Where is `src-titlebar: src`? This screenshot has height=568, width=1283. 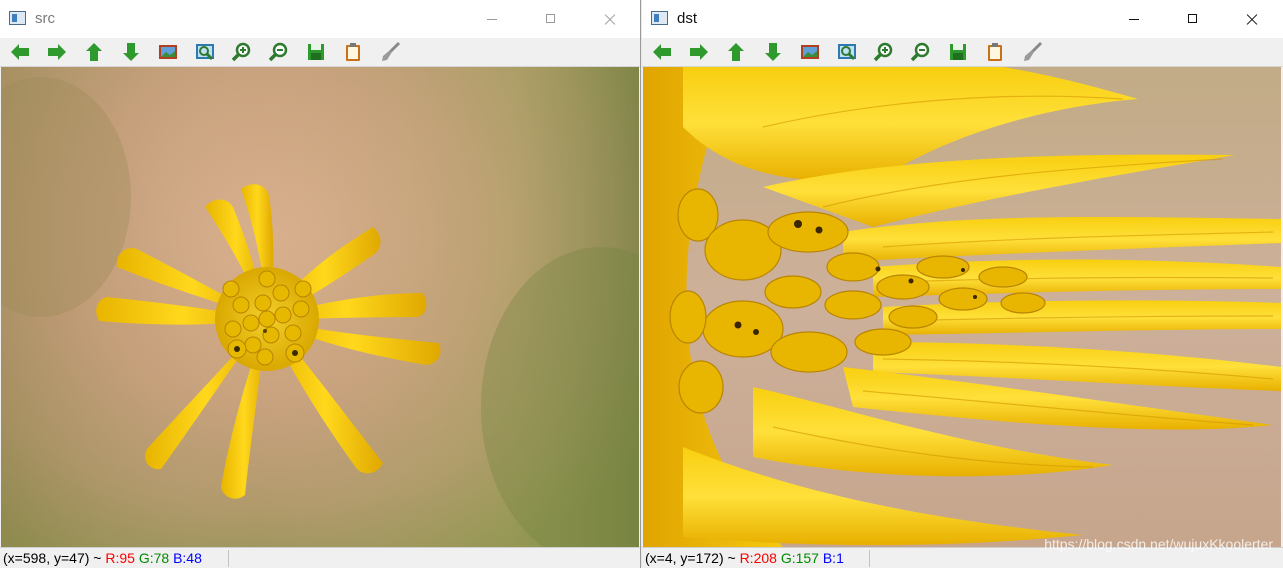 src-titlebar: src is located at coordinates (320, 19).